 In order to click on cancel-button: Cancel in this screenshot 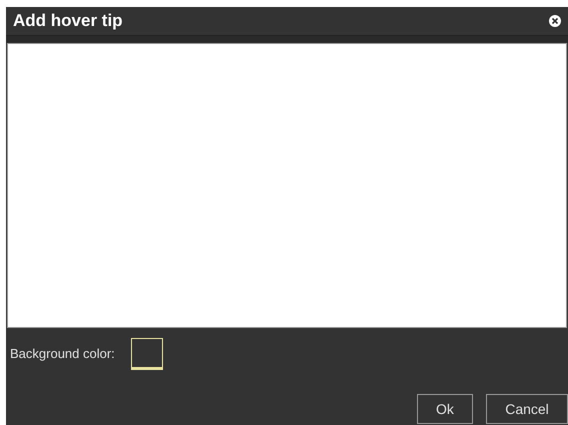, I will do `click(527, 409)`.